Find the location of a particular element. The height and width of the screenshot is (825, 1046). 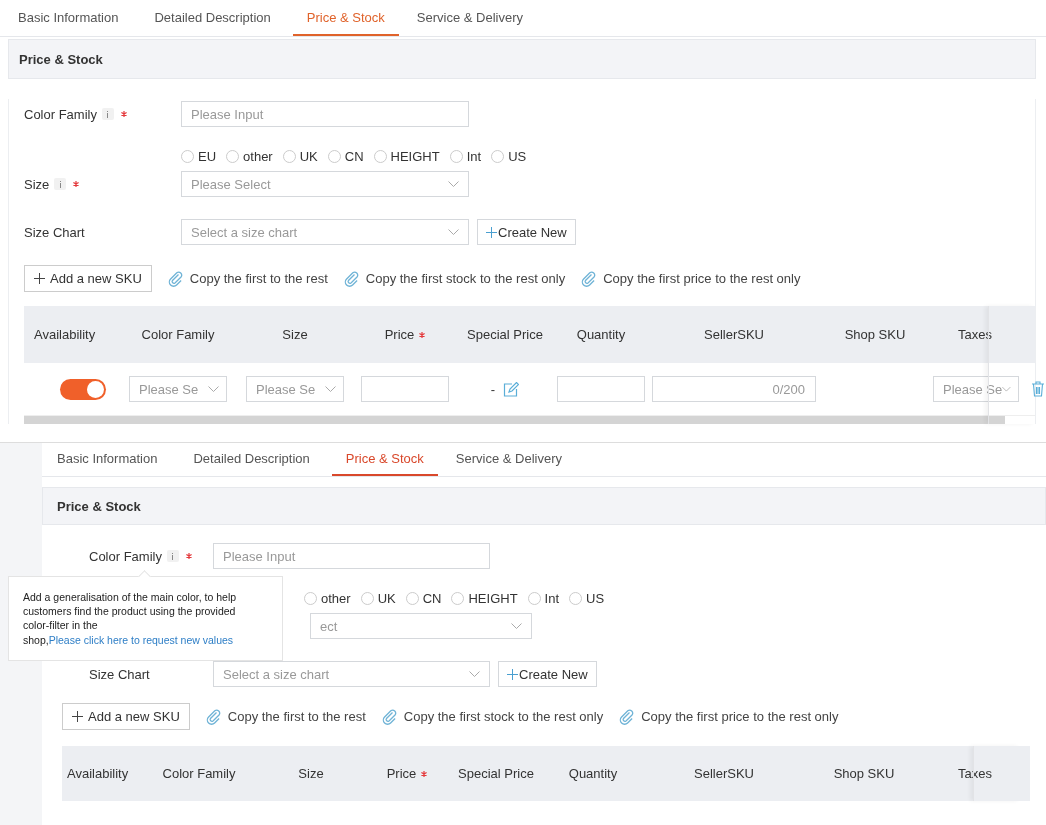

quantity-input is located at coordinates (601, 389).